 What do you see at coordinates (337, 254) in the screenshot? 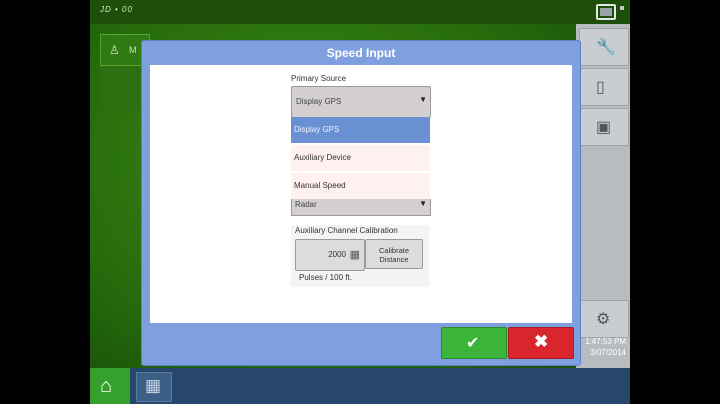
I see `pulses-value: 2000` at bounding box center [337, 254].